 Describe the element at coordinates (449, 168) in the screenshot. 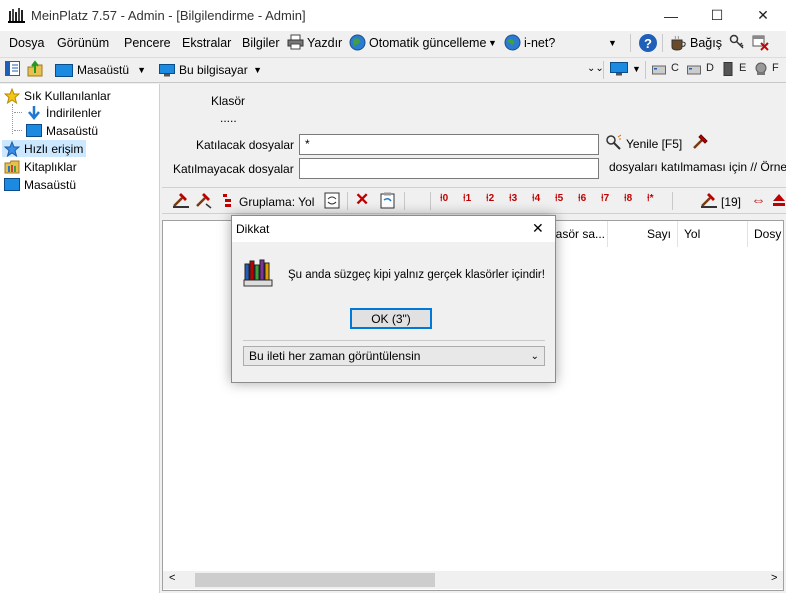

I see `exclude-files-input` at that location.